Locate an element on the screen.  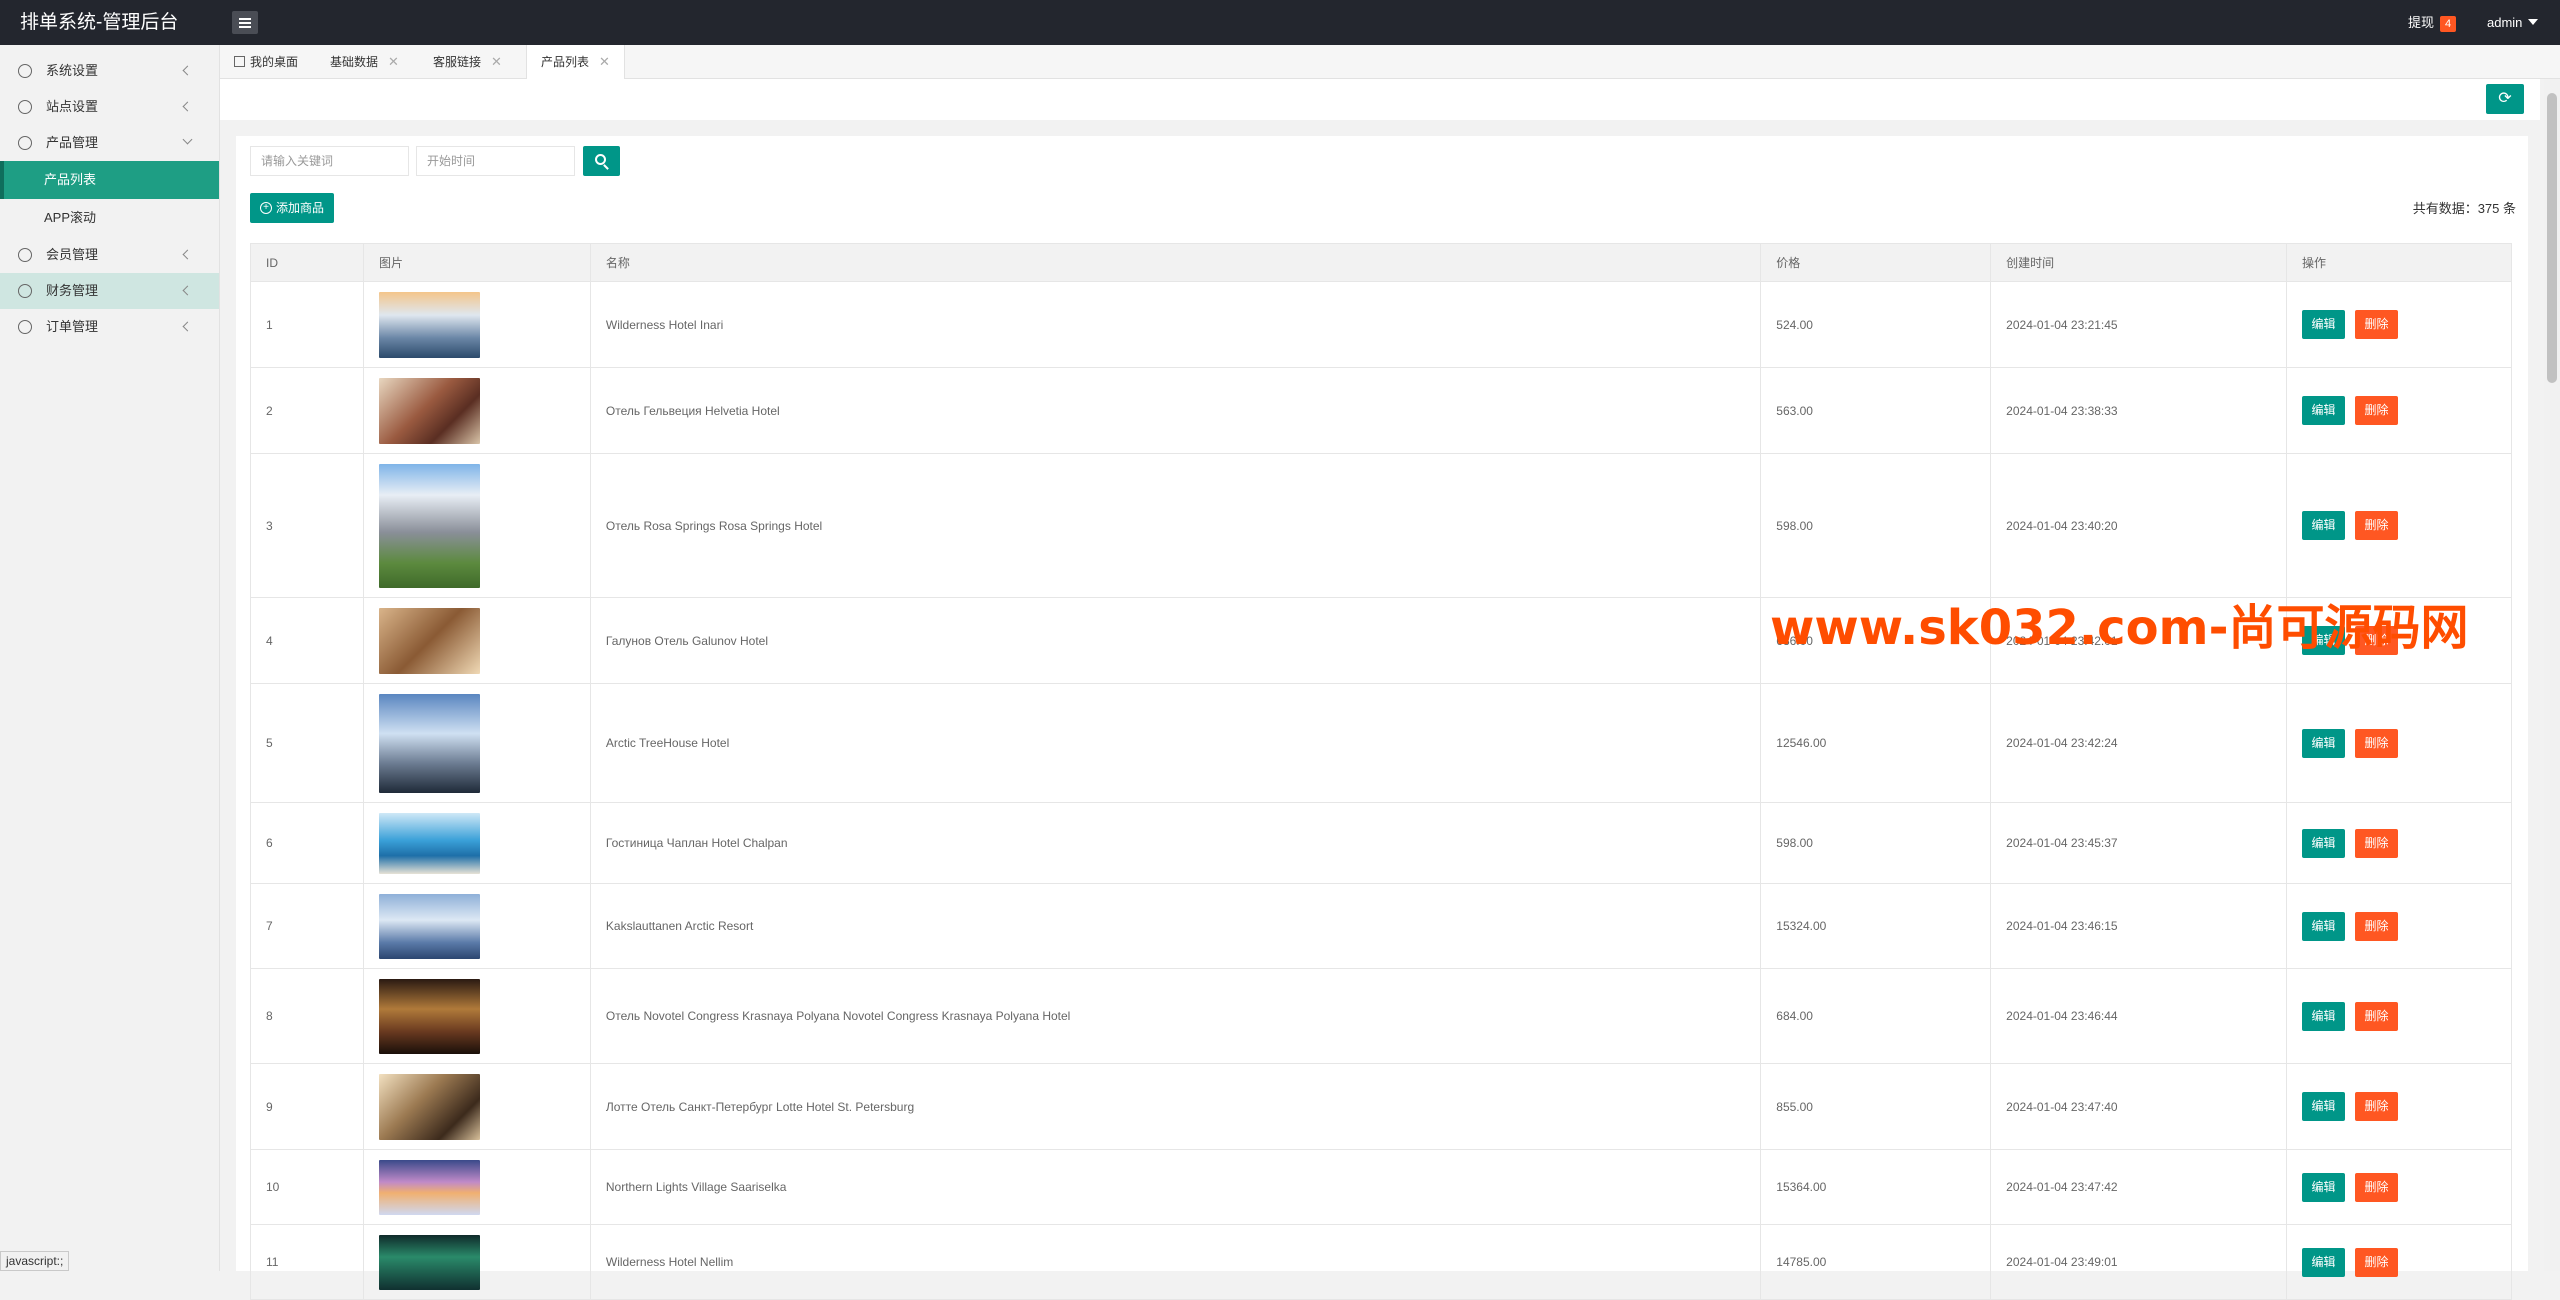
cell-name: Гостиница Чаплан Hotel Chalpan is located at coordinates (1175, 843).